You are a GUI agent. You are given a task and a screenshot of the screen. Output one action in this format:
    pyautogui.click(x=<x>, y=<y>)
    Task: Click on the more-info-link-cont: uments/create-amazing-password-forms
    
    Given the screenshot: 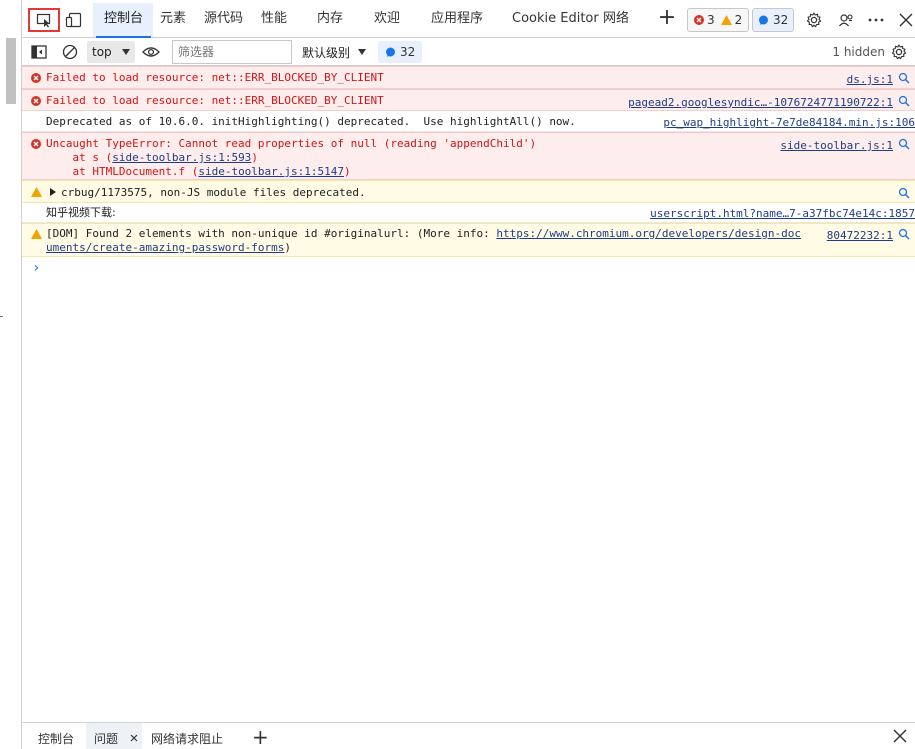 What is the action you would take?
    pyautogui.click(x=165, y=247)
    